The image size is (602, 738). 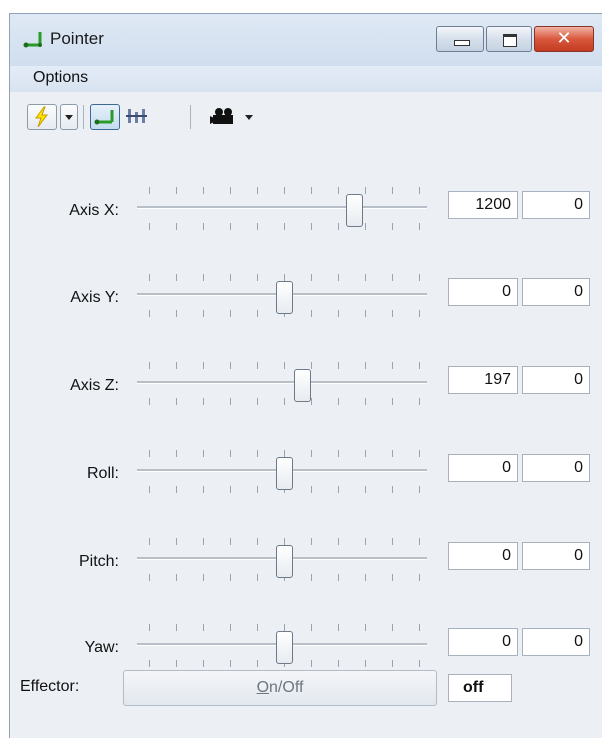 What do you see at coordinates (509, 39) in the screenshot?
I see `maximize-button` at bounding box center [509, 39].